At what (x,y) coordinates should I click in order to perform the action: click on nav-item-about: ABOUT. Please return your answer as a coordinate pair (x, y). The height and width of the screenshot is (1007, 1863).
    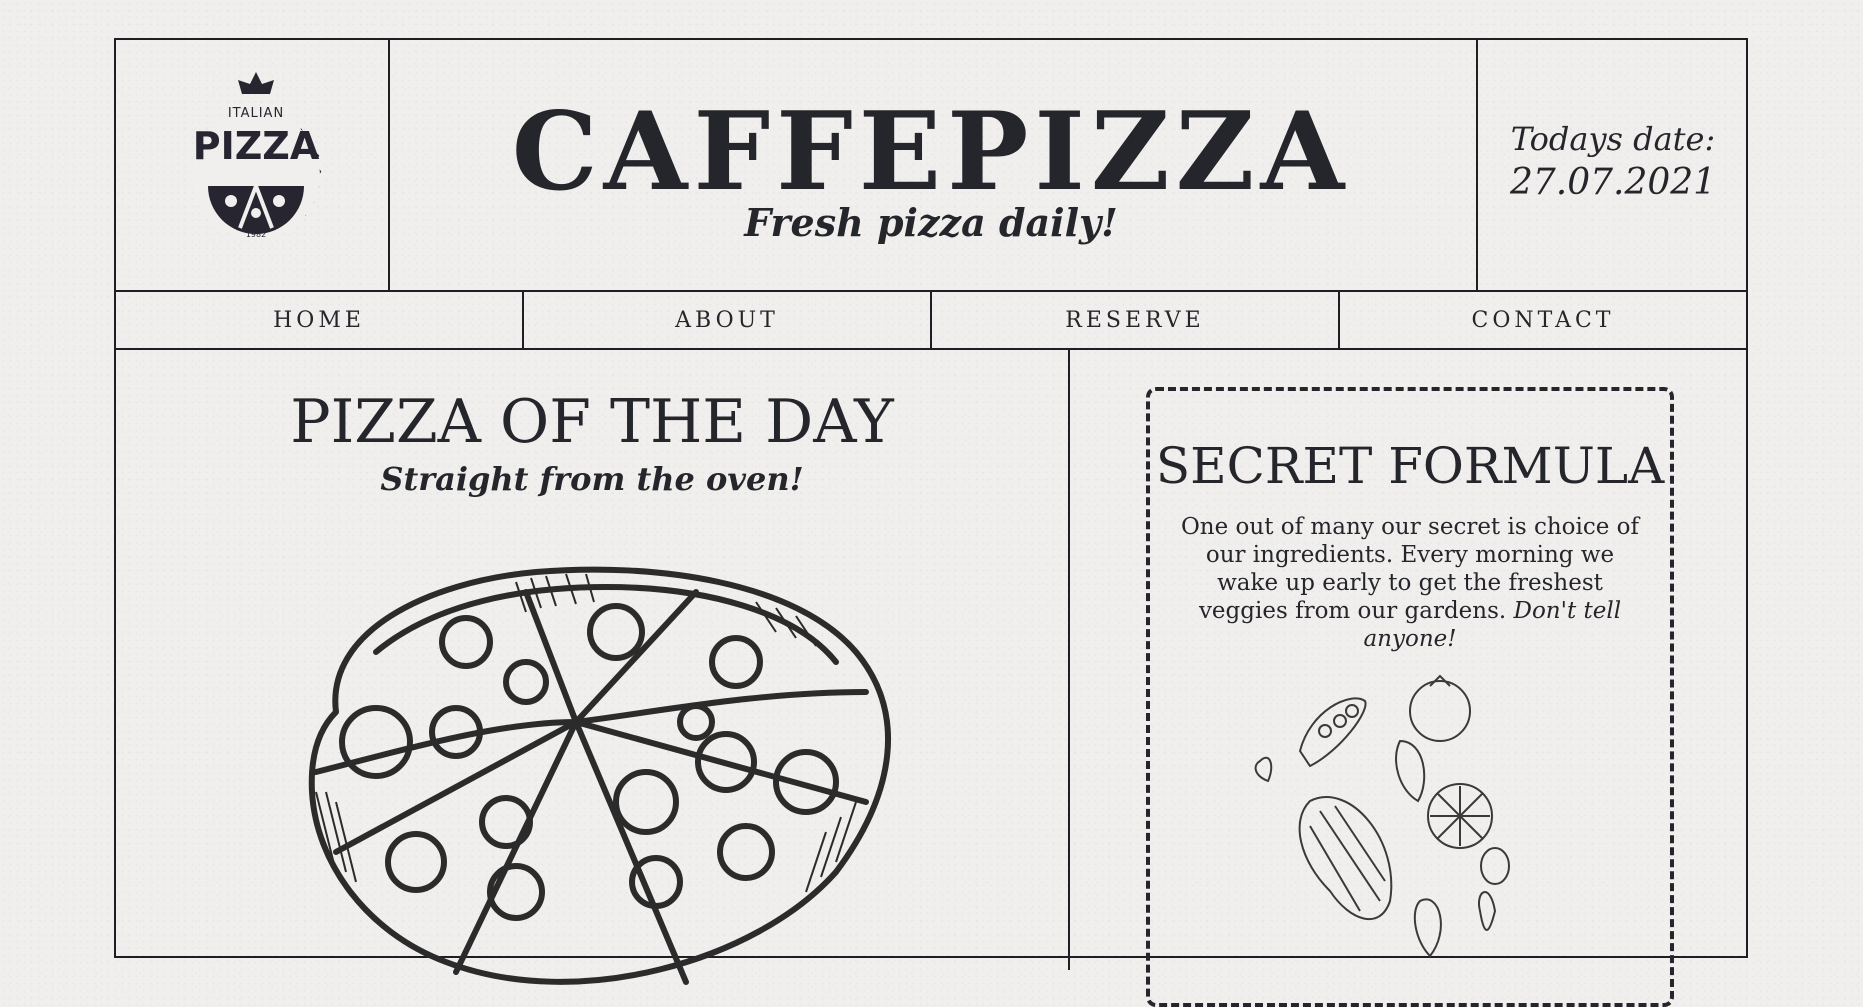
    Looking at the image, I should click on (728, 320).